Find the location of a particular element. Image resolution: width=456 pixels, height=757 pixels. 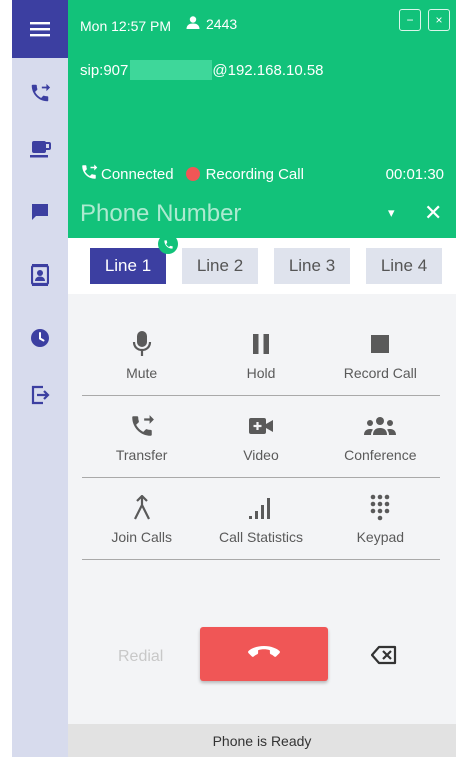

video-label: Video is located at coordinates (261, 454).